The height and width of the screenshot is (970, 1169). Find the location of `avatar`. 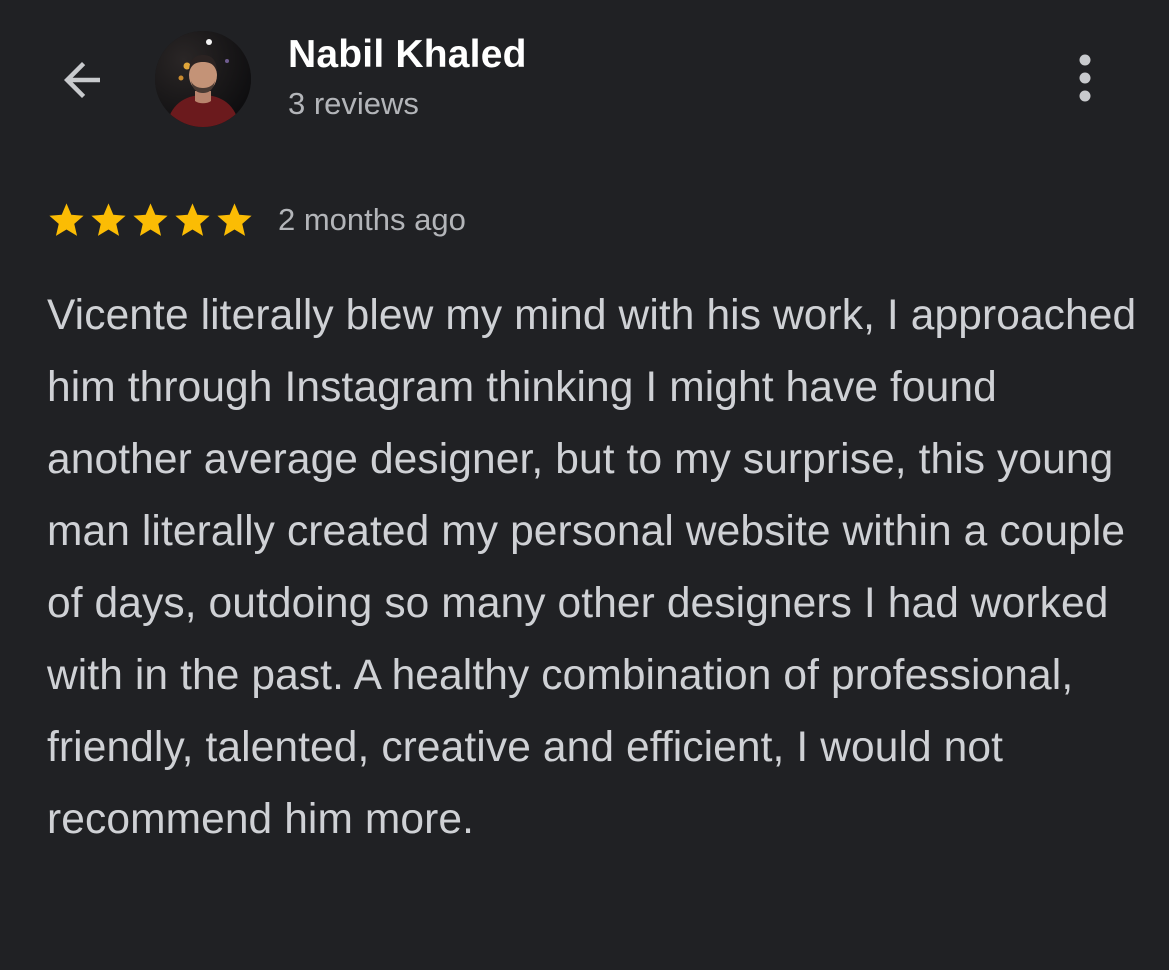

avatar is located at coordinates (203, 79).